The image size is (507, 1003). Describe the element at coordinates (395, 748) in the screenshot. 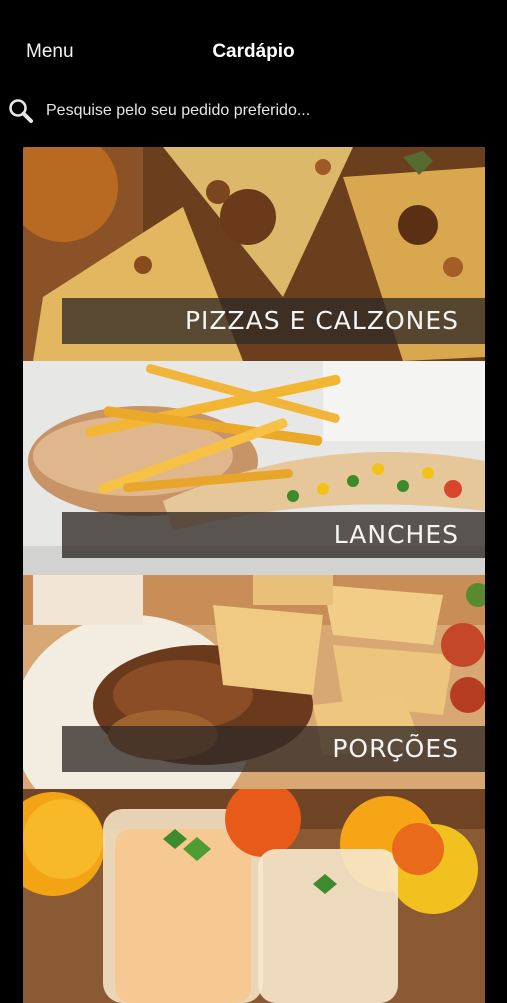

I see `category-label-porcoes: PORÇÕES` at that location.